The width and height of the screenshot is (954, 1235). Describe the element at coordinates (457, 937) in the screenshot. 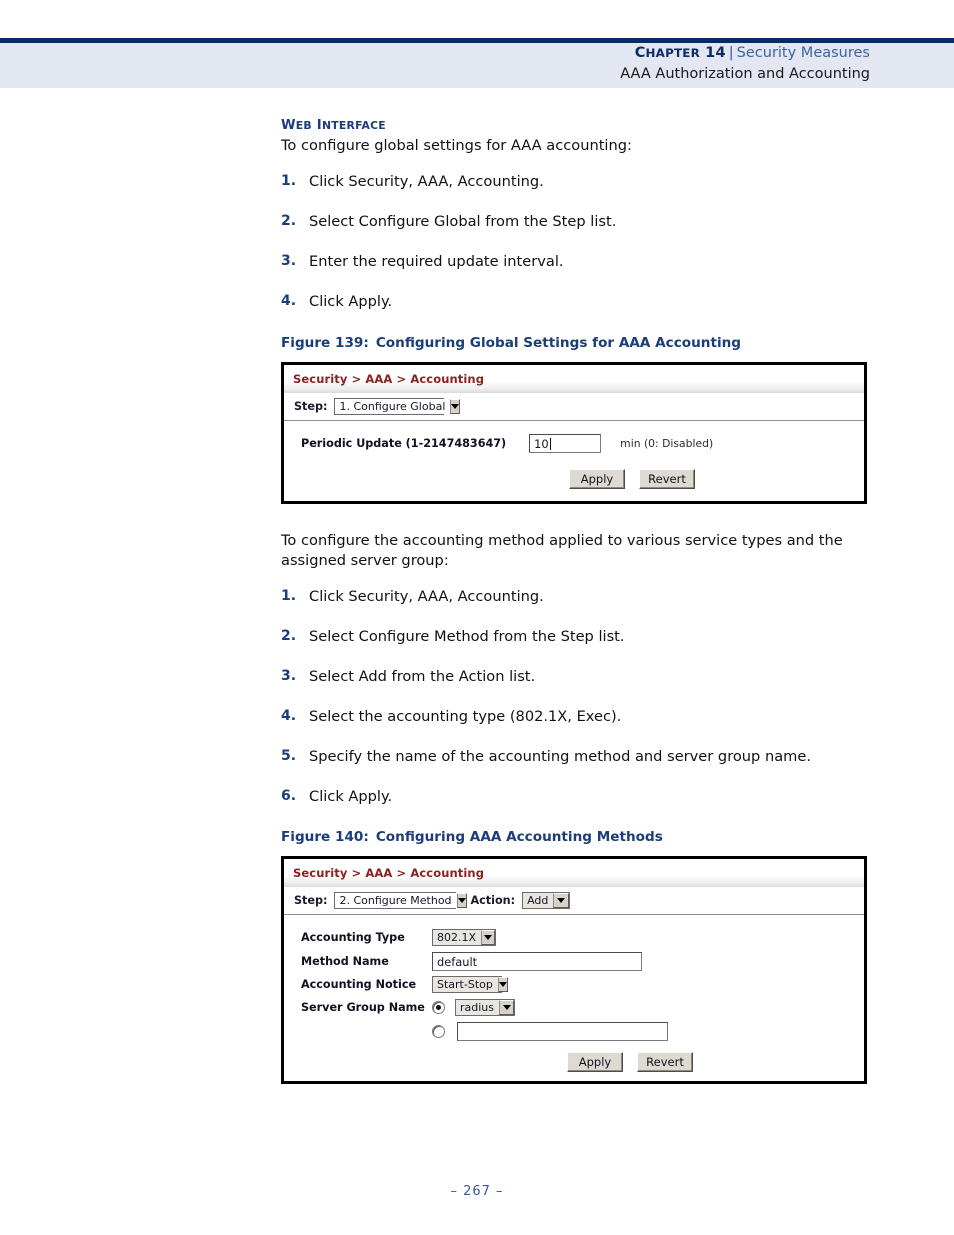

I see `accounting-type-value: 802.1X` at that location.